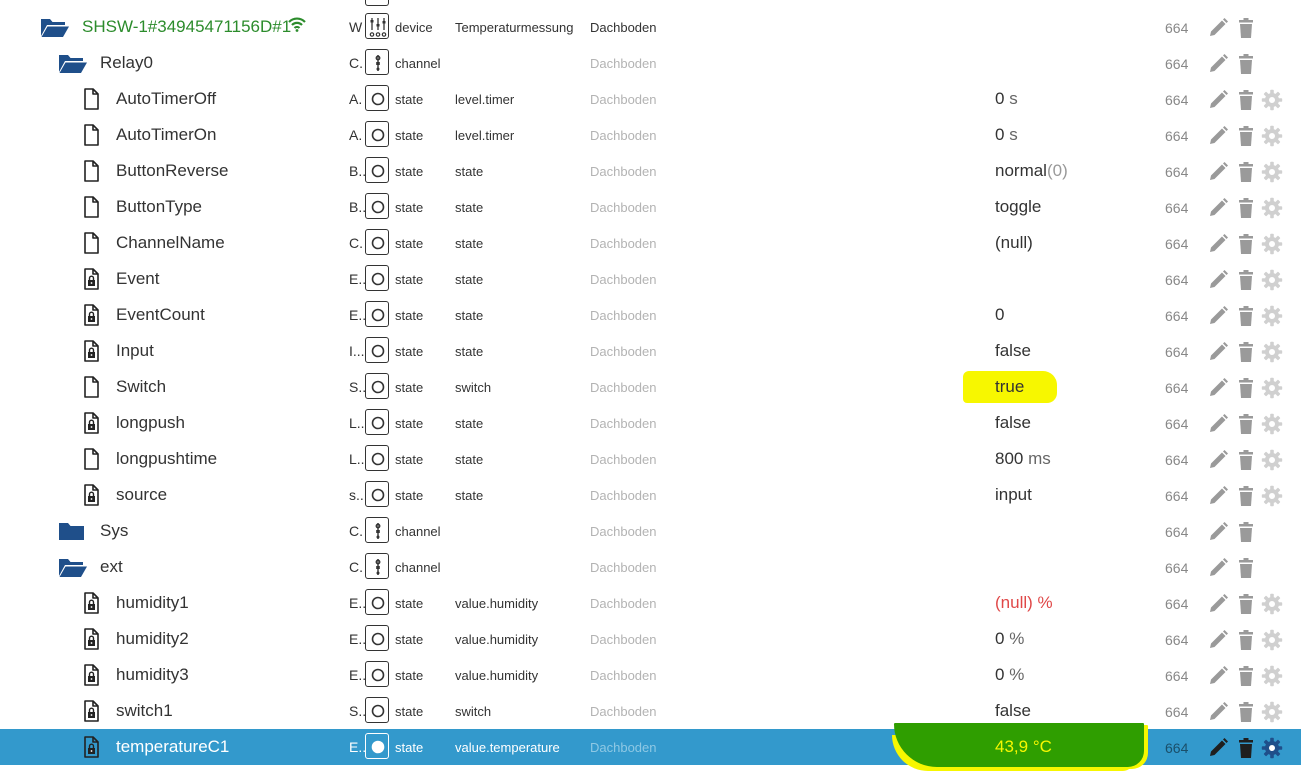 The width and height of the screenshot is (1301, 776). What do you see at coordinates (186, 27) in the screenshot?
I see `object-name: SHSW-1#34945471156D#1` at bounding box center [186, 27].